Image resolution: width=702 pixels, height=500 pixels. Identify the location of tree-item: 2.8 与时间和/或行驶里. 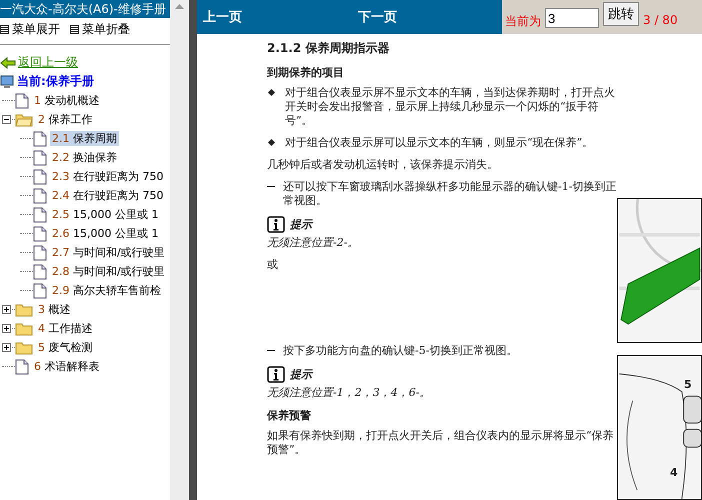
(108, 271).